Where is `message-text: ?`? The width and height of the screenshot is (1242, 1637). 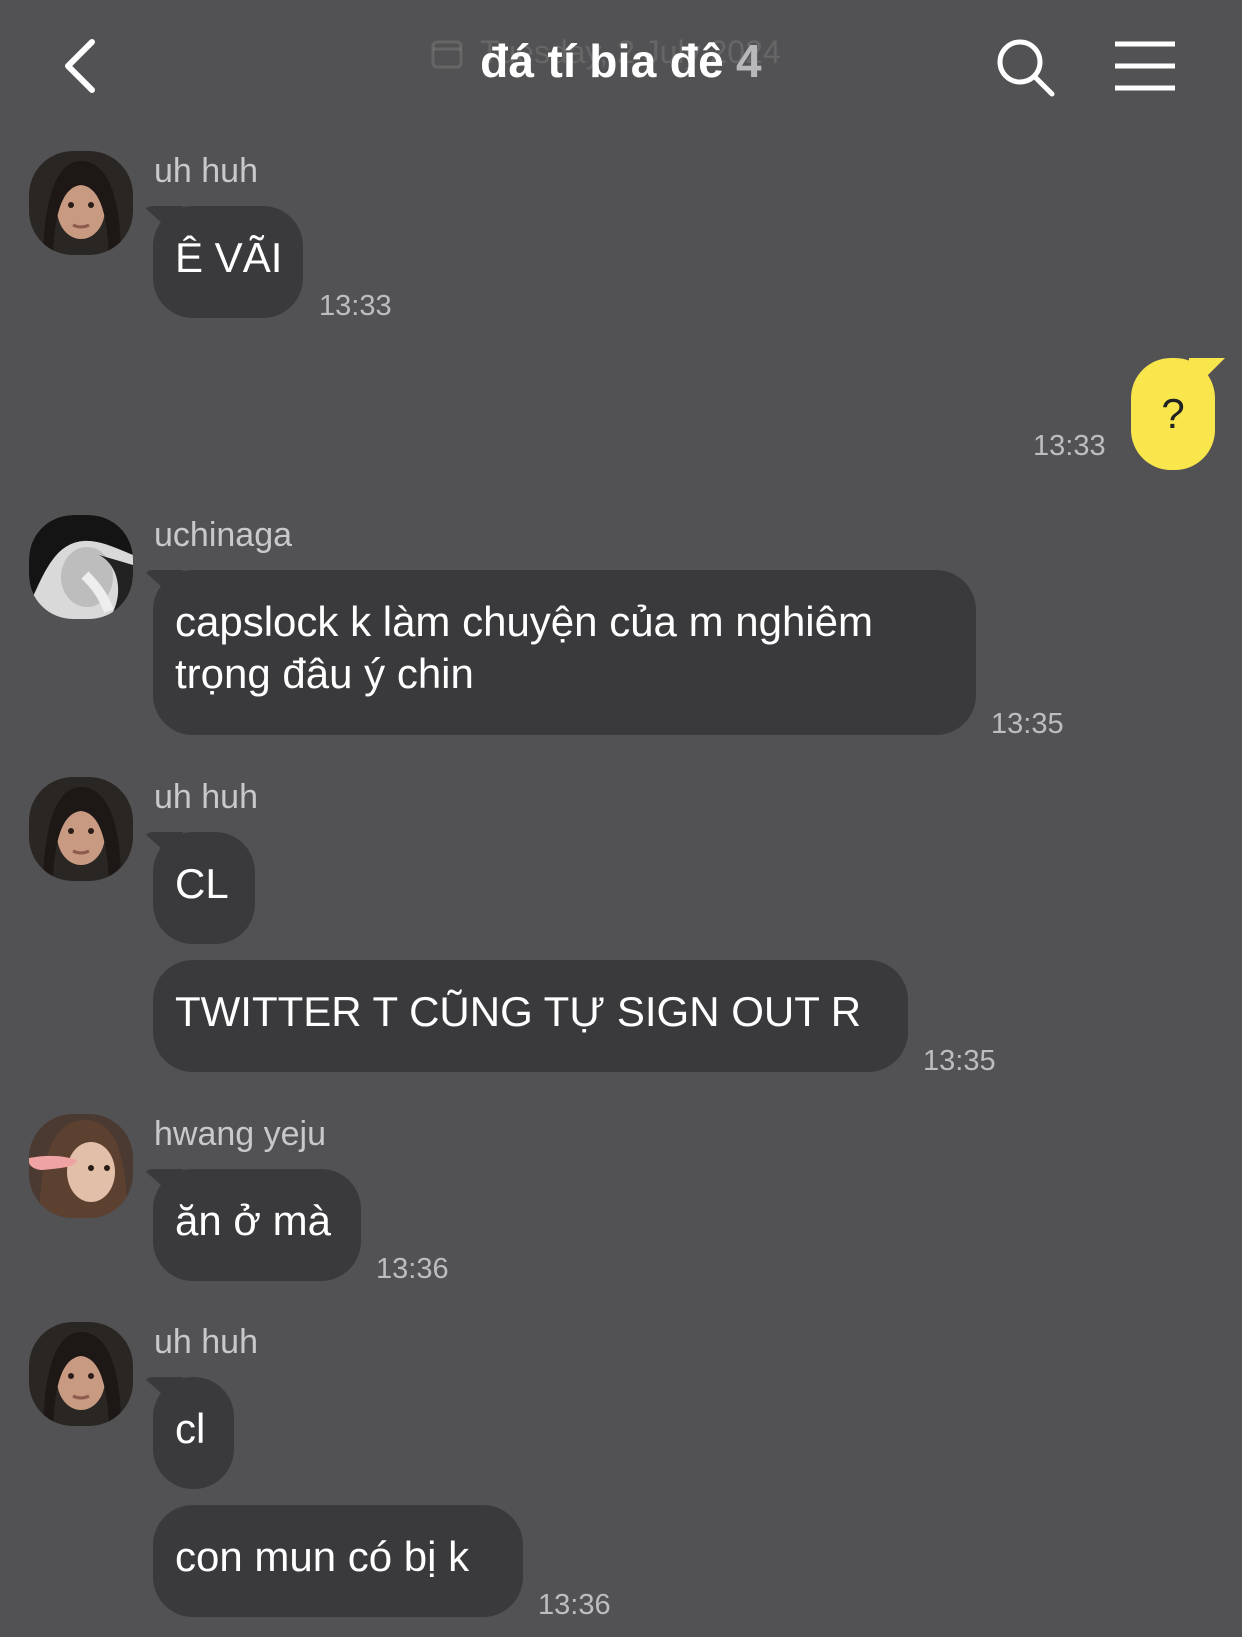
message-text: ? is located at coordinates (1173, 413).